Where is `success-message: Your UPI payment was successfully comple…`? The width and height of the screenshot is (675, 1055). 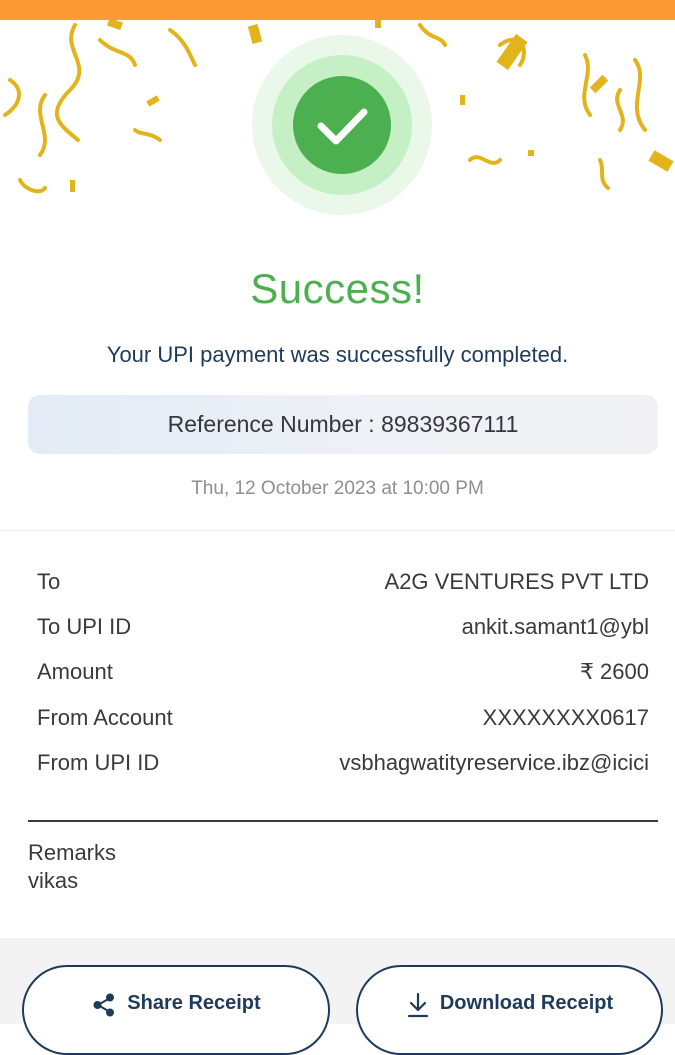 success-message: Your UPI payment was successfully comple… is located at coordinates (337, 354).